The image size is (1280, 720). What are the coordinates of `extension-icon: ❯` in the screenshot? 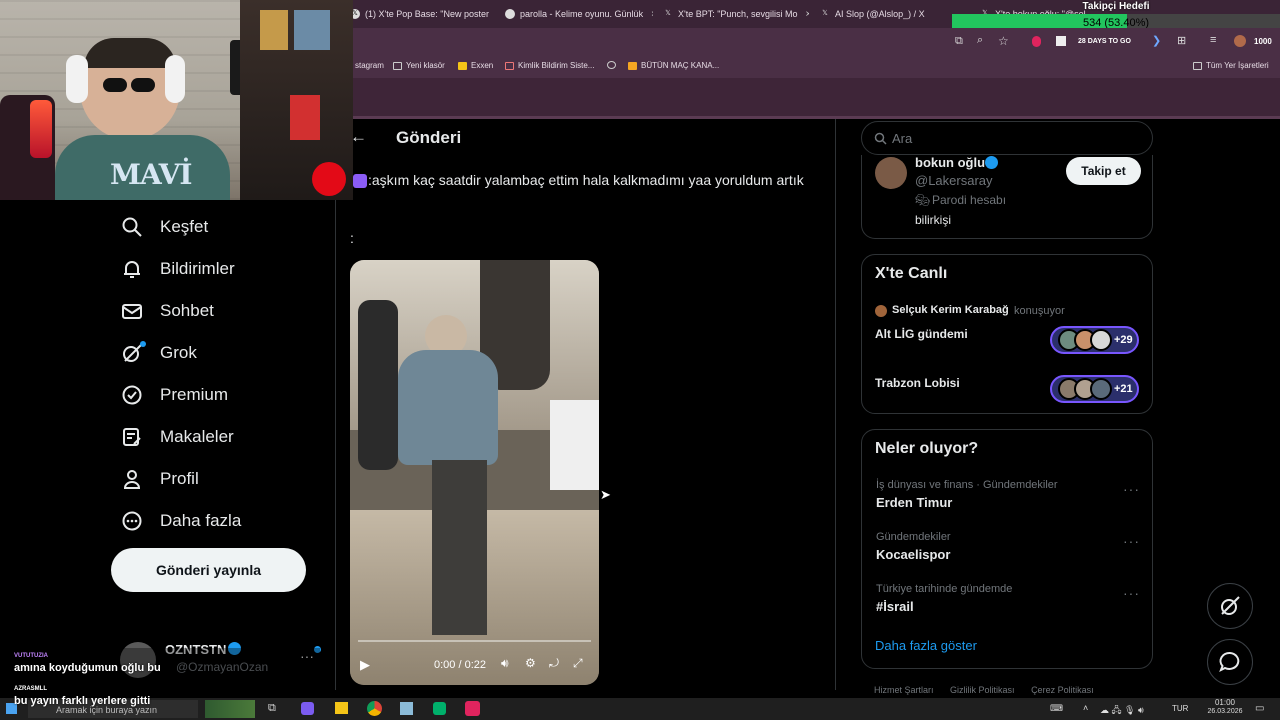 It's located at (1156, 40).